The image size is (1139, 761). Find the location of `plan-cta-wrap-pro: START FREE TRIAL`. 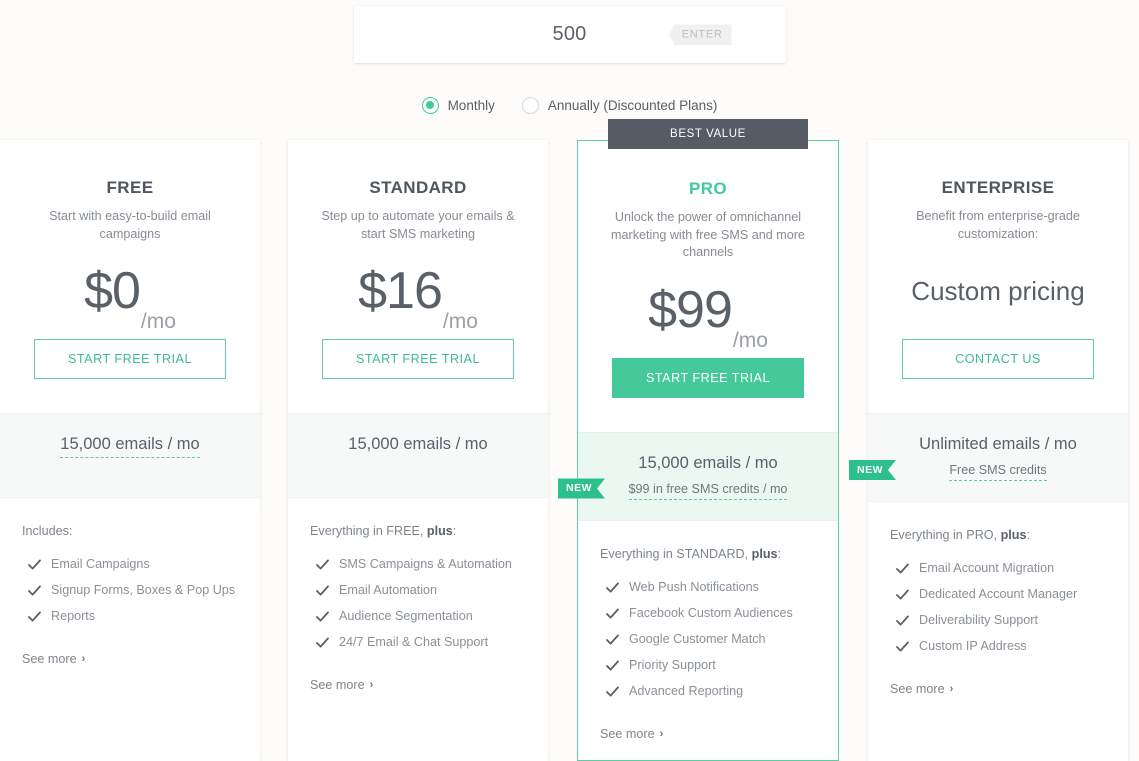

plan-cta-wrap-pro: START FREE TRIAL is located at coordinates (708, 394).